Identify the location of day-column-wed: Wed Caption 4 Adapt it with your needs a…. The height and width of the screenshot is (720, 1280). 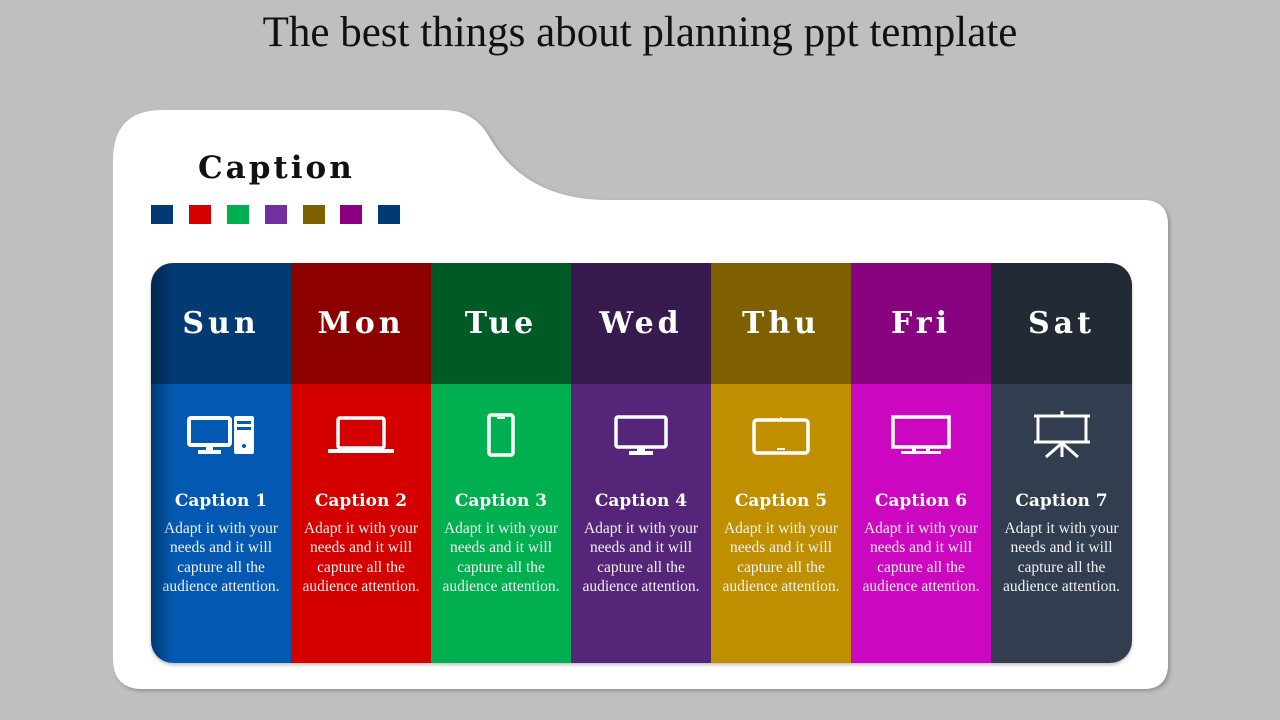
(641, 463).